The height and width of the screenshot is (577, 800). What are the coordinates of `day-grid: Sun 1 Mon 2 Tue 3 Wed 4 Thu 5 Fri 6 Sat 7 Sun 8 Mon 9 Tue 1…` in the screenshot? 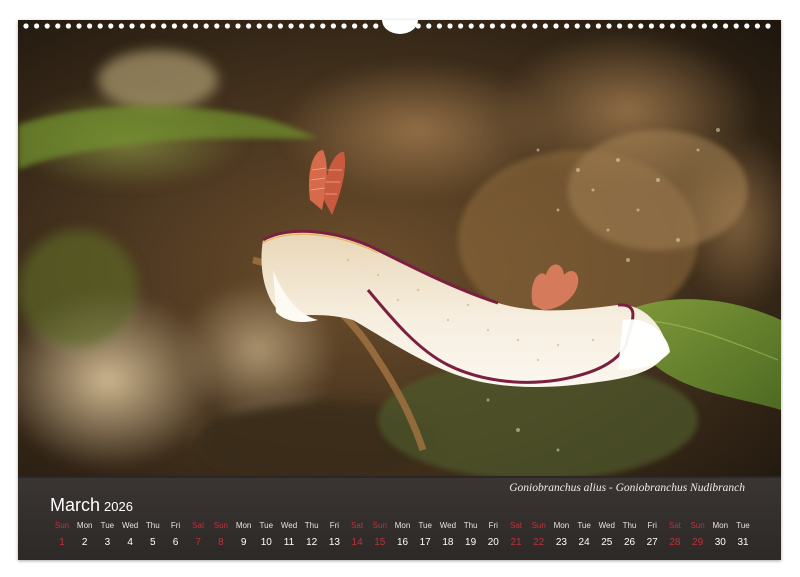 It's located at (411, 537).